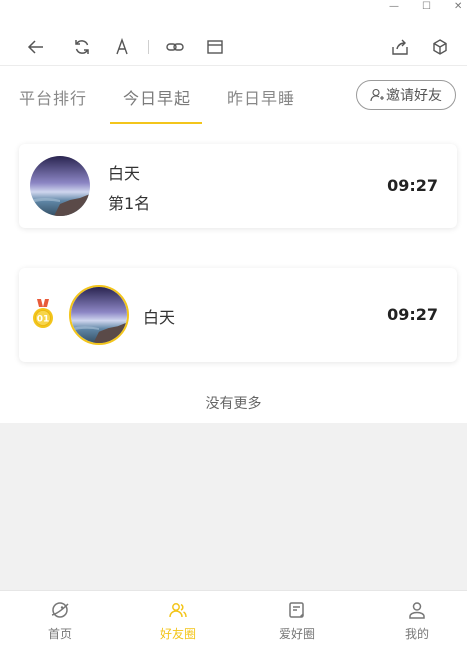 The image size is (467, 646). I want to click on font-icon, so click(122, 47).